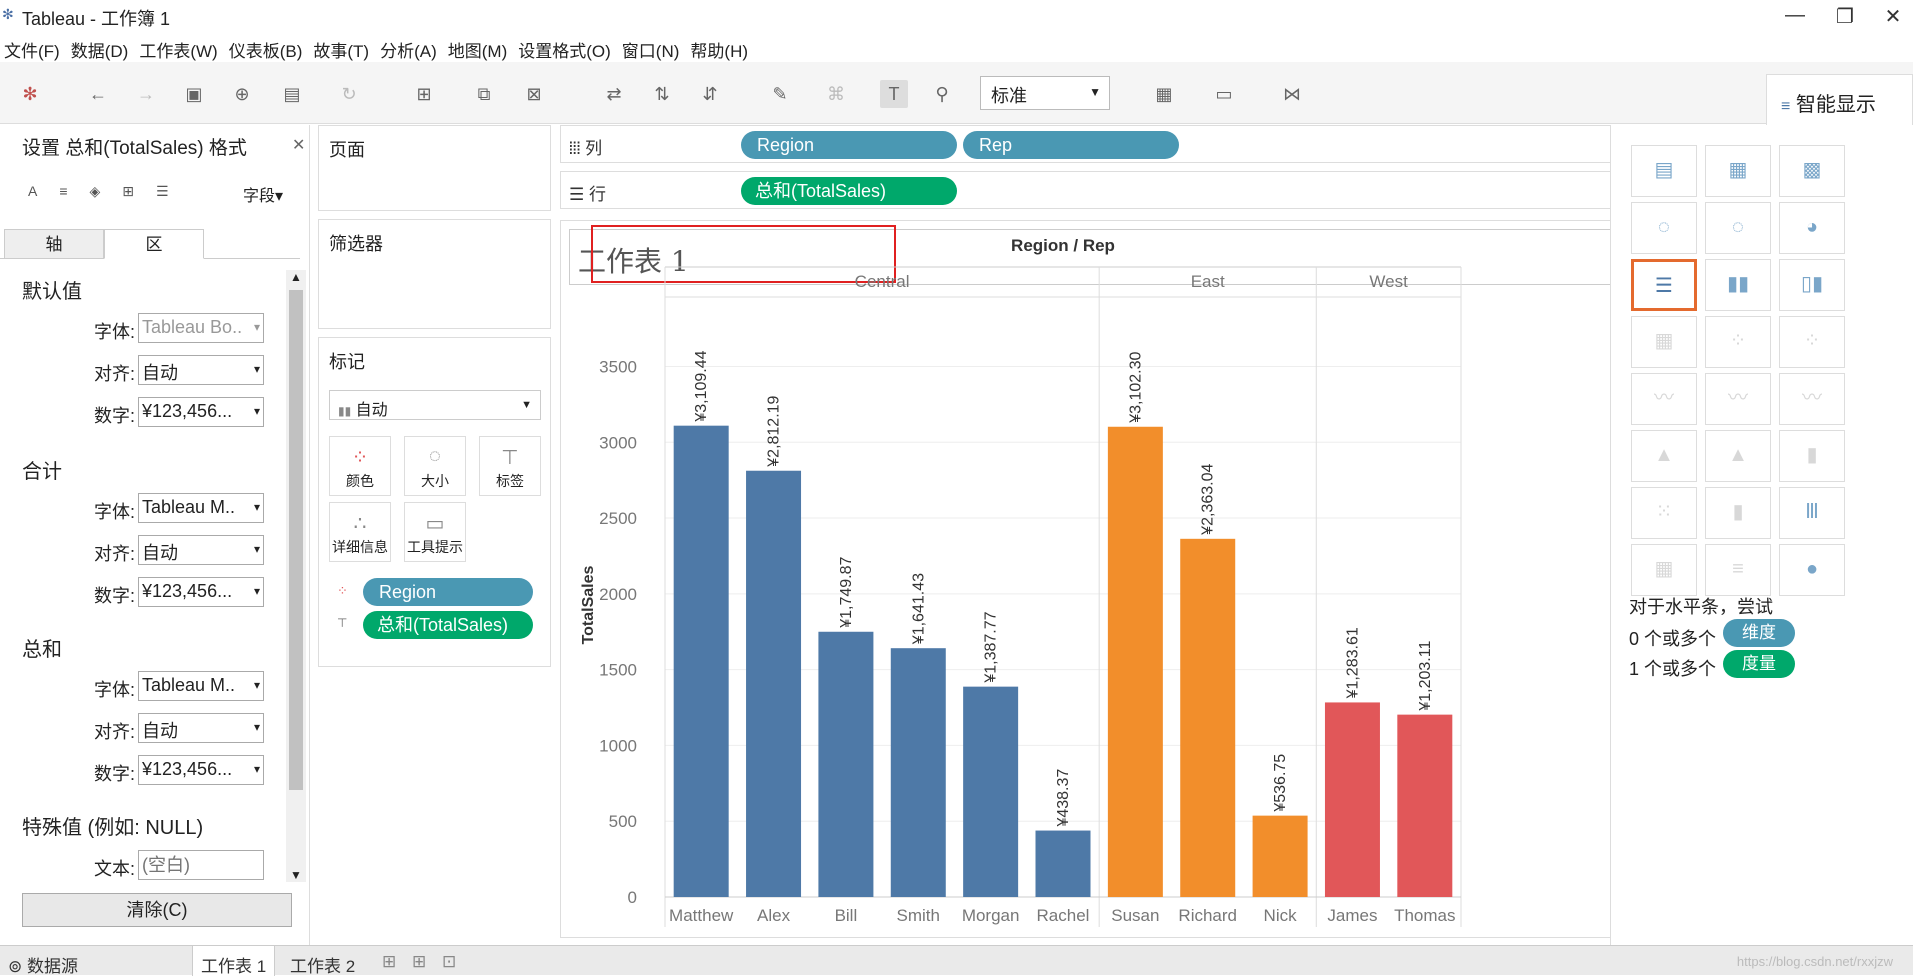 The height and width of the screenshot is (977, 1913). Describe the element at coordinates (419, 961) in the screenshot. I see `new-dashboard-icon: ⊞` at that location.